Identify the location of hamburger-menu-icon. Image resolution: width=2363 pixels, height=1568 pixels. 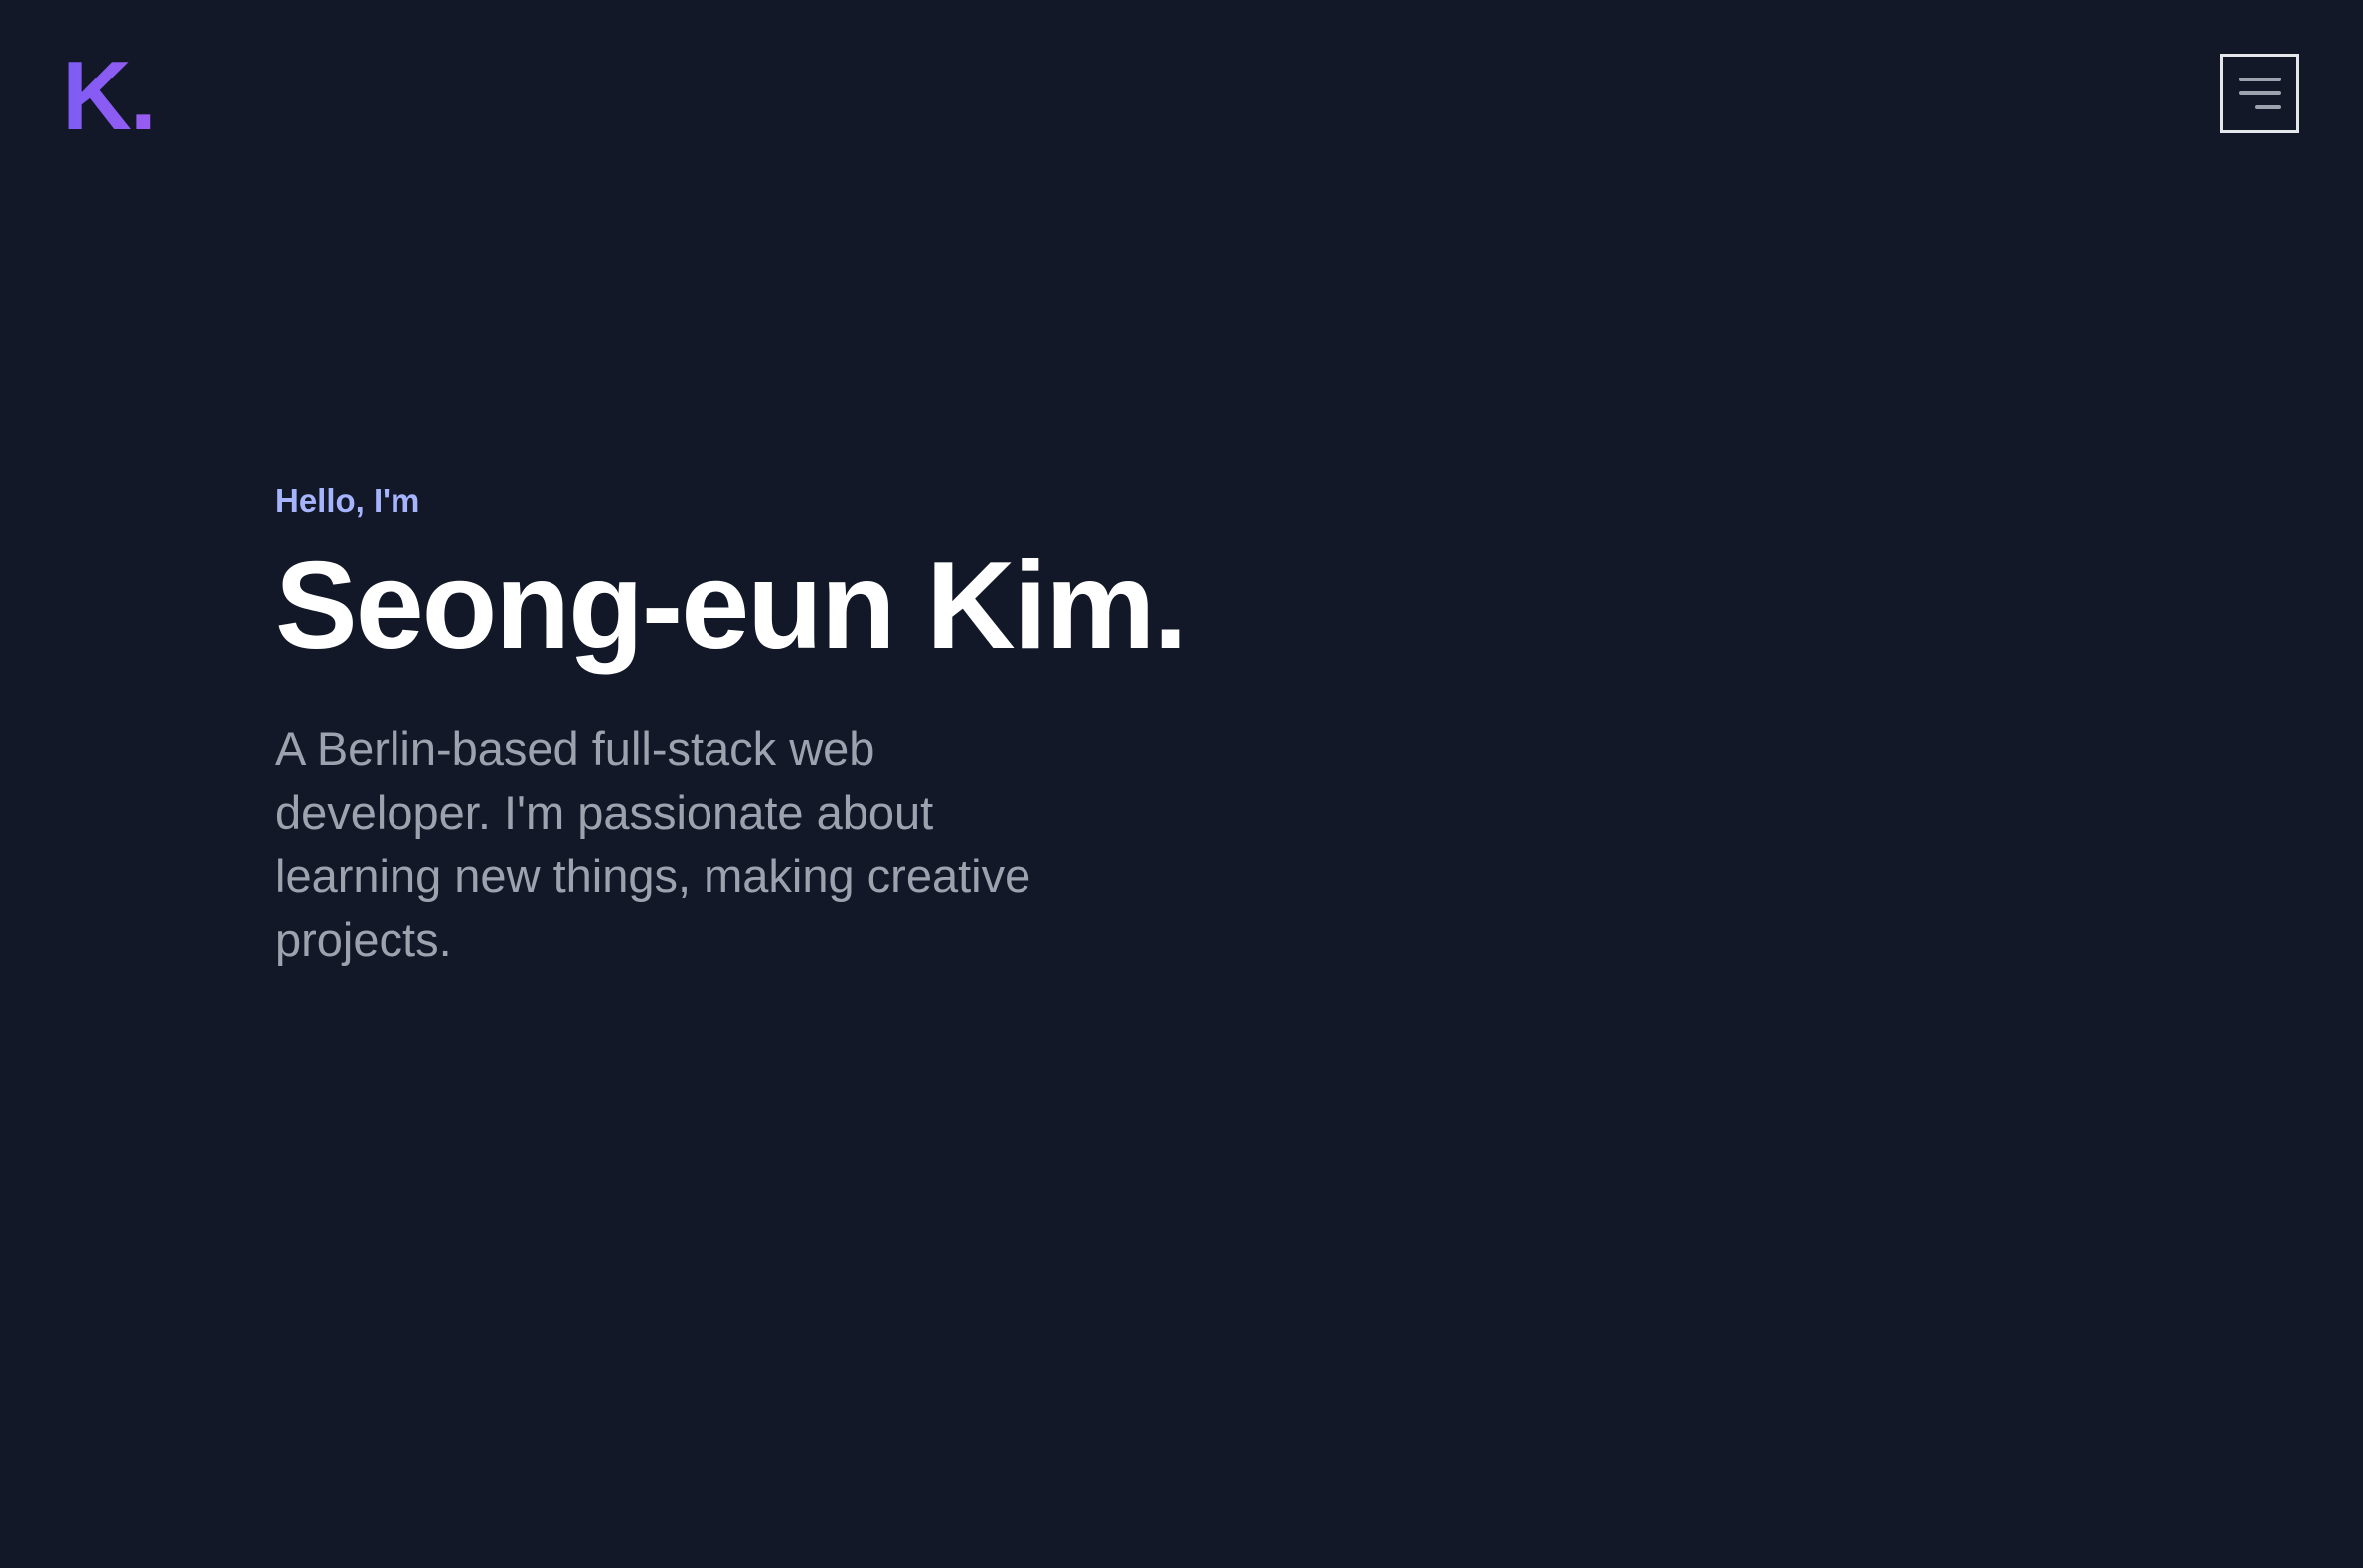
(2260, 94).